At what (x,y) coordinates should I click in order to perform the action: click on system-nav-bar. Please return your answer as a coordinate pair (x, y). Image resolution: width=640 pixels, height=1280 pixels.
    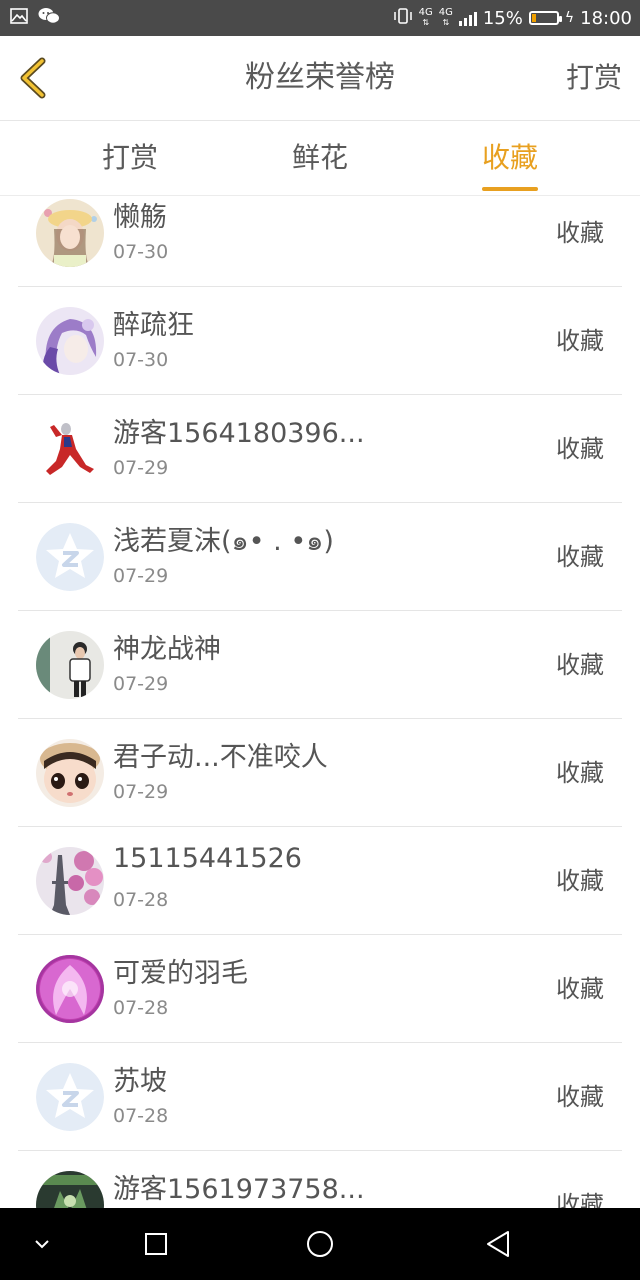
    Looking at the image, I should click on (320, 1244).